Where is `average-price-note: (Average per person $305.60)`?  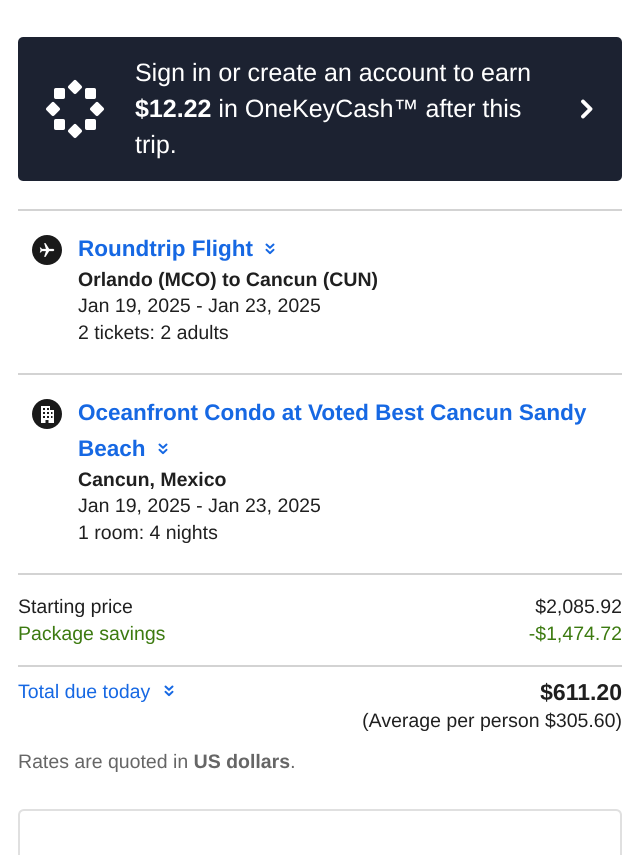
average-price-note: (Average per person $305.60) is located at coordinates (492, 721).